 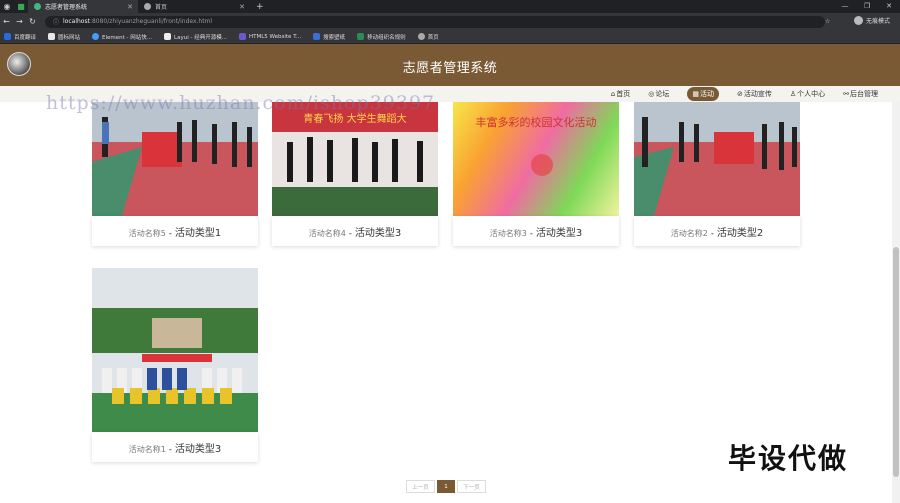 I want to click on nav-item-home: ⌂ 首页, so click(x=620, y=94).